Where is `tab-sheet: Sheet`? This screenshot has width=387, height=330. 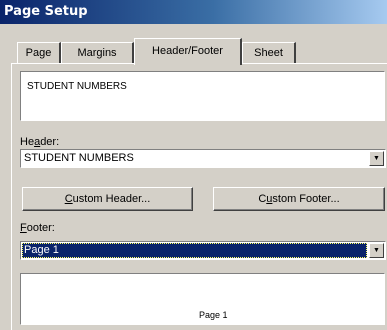
tab-sheet: Sheet is located at coordinates (269, 53).